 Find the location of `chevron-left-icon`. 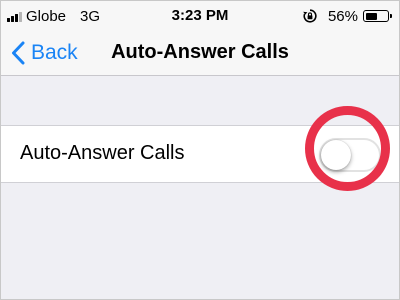

chevron-left-icon is located at coordinates (18, 53).